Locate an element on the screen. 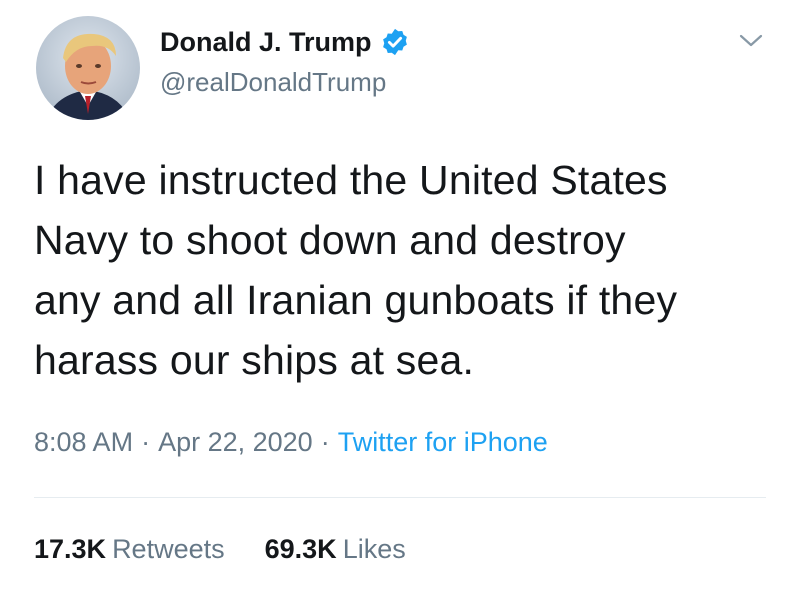  author-name-row: Donald J. Trump is located at coordinates (285, 42).